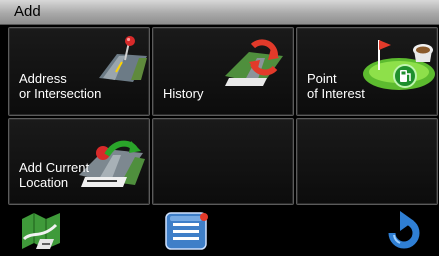 Image resolution: width=439 pixels, height=256 pixels. I want to click on tile-label: Address or Intersection, so click(60, 86).